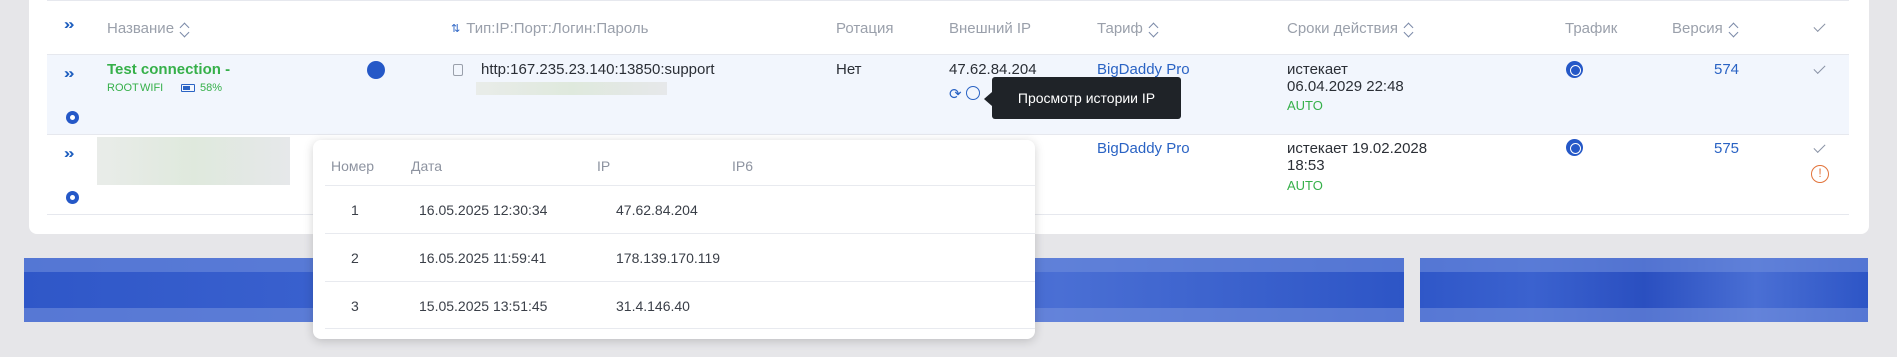  Describe the element at coordinates (1317, 69) in the screenshot. I see `expires-label: истекает` at that location.